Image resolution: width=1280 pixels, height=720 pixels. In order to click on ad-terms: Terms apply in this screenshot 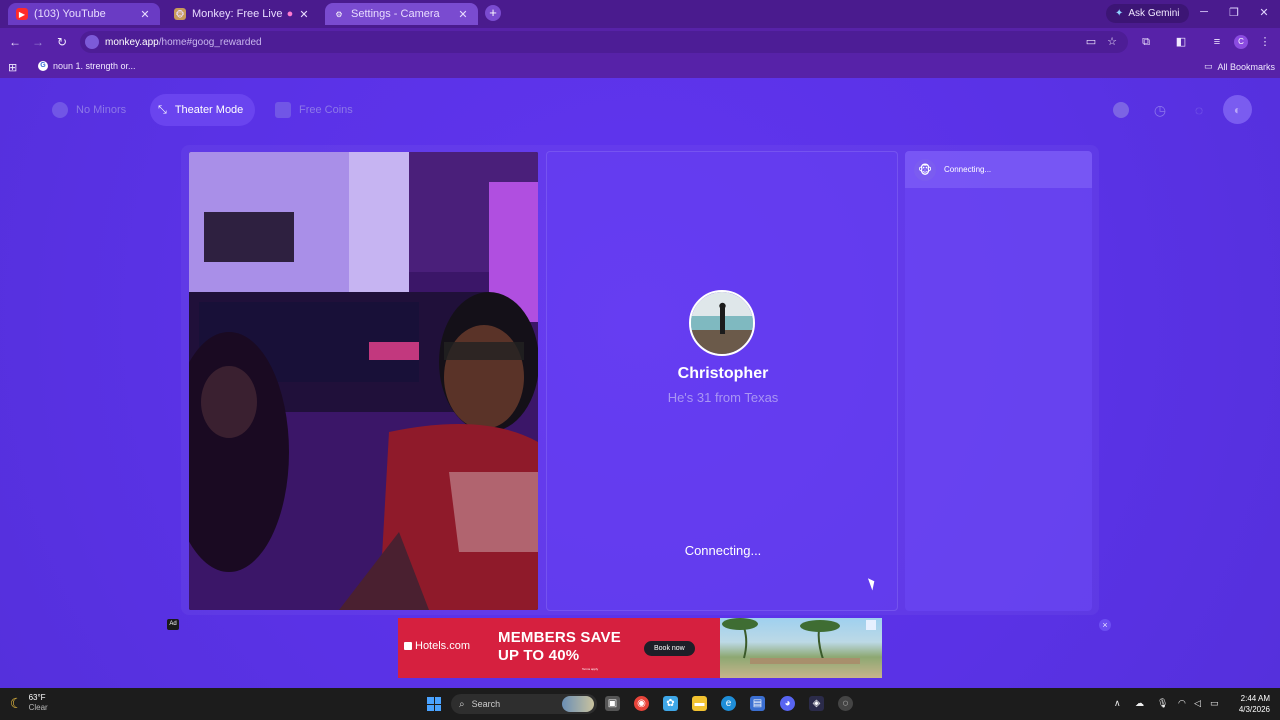, I will do `click(590, 669)`.